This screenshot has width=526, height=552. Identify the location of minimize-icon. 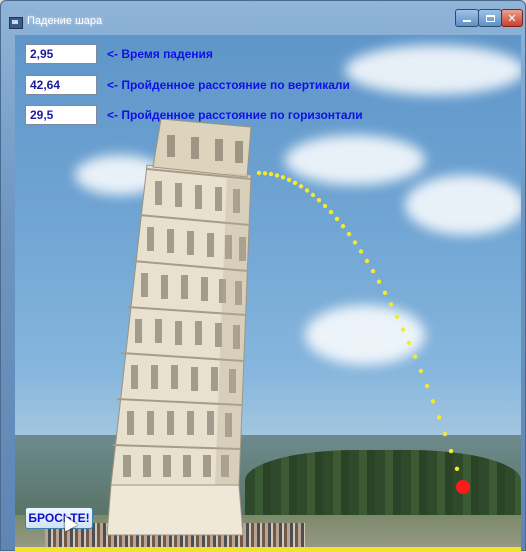
(467, 21).